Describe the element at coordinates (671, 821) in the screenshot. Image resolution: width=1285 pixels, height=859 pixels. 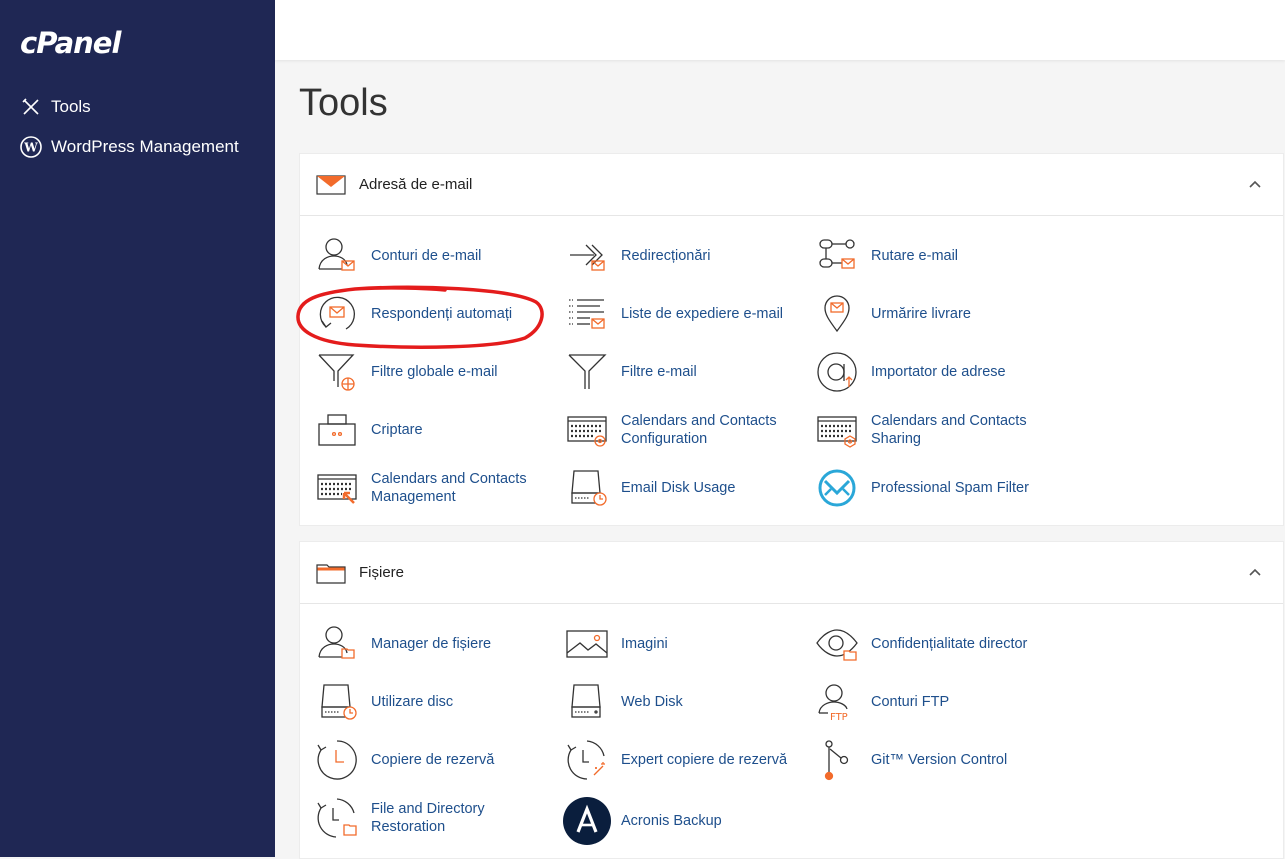
I see `tool-label: Acronis Backup` at that location.